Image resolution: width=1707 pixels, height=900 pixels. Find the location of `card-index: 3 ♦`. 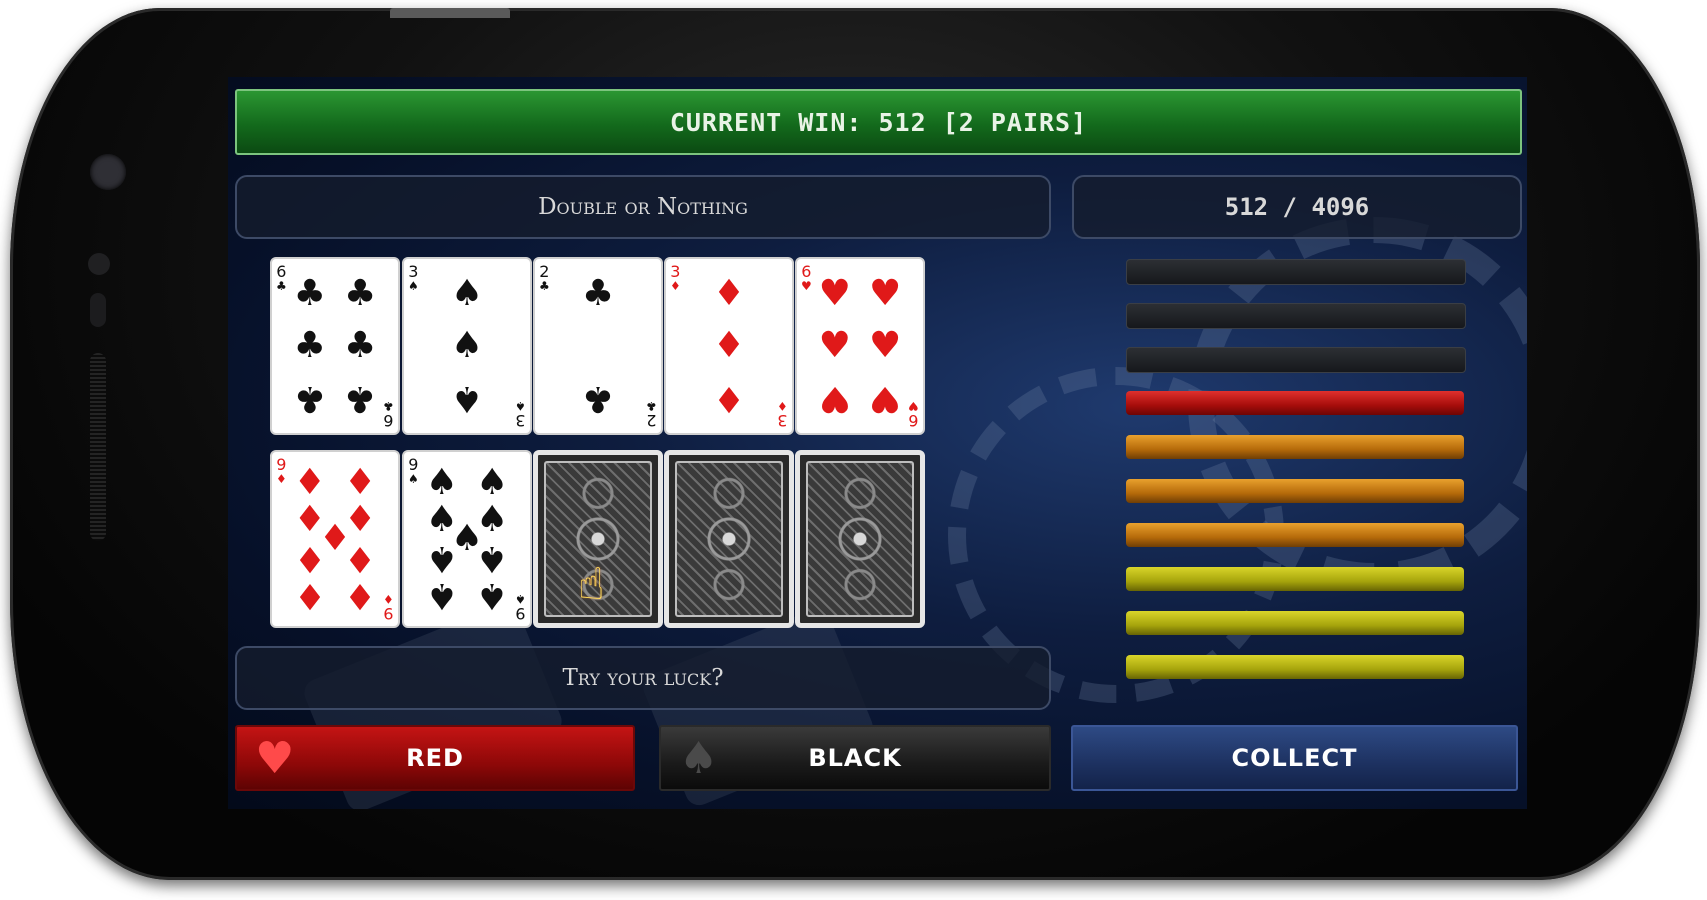

card-index: 3 ♦ is located at coordinates (675, 278).